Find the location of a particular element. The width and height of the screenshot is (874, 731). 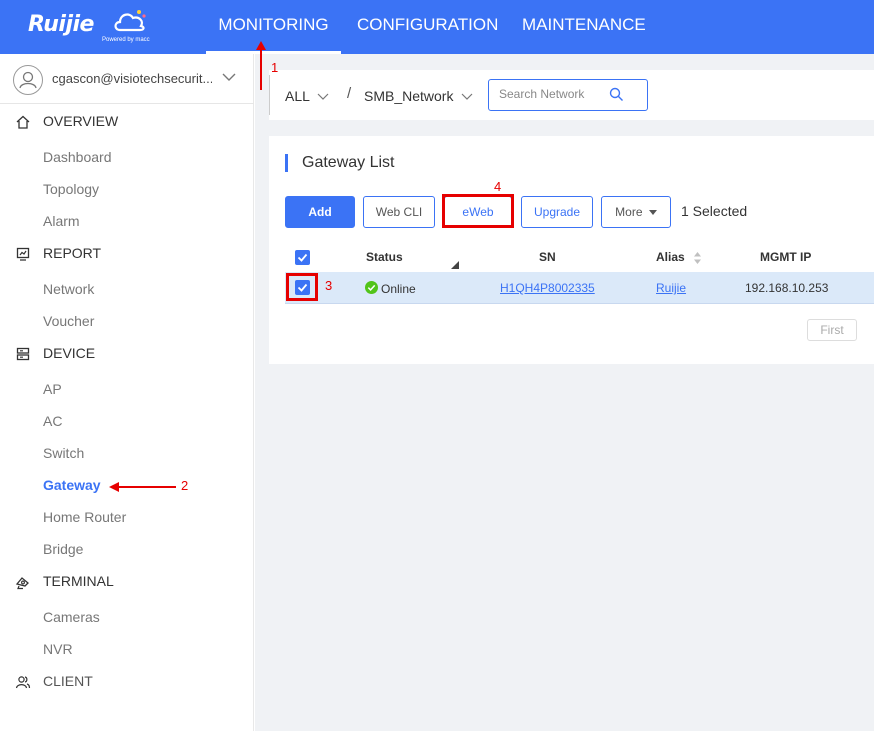

sidebar-item-gateway: Gateway is located at coordinates (72, 485).